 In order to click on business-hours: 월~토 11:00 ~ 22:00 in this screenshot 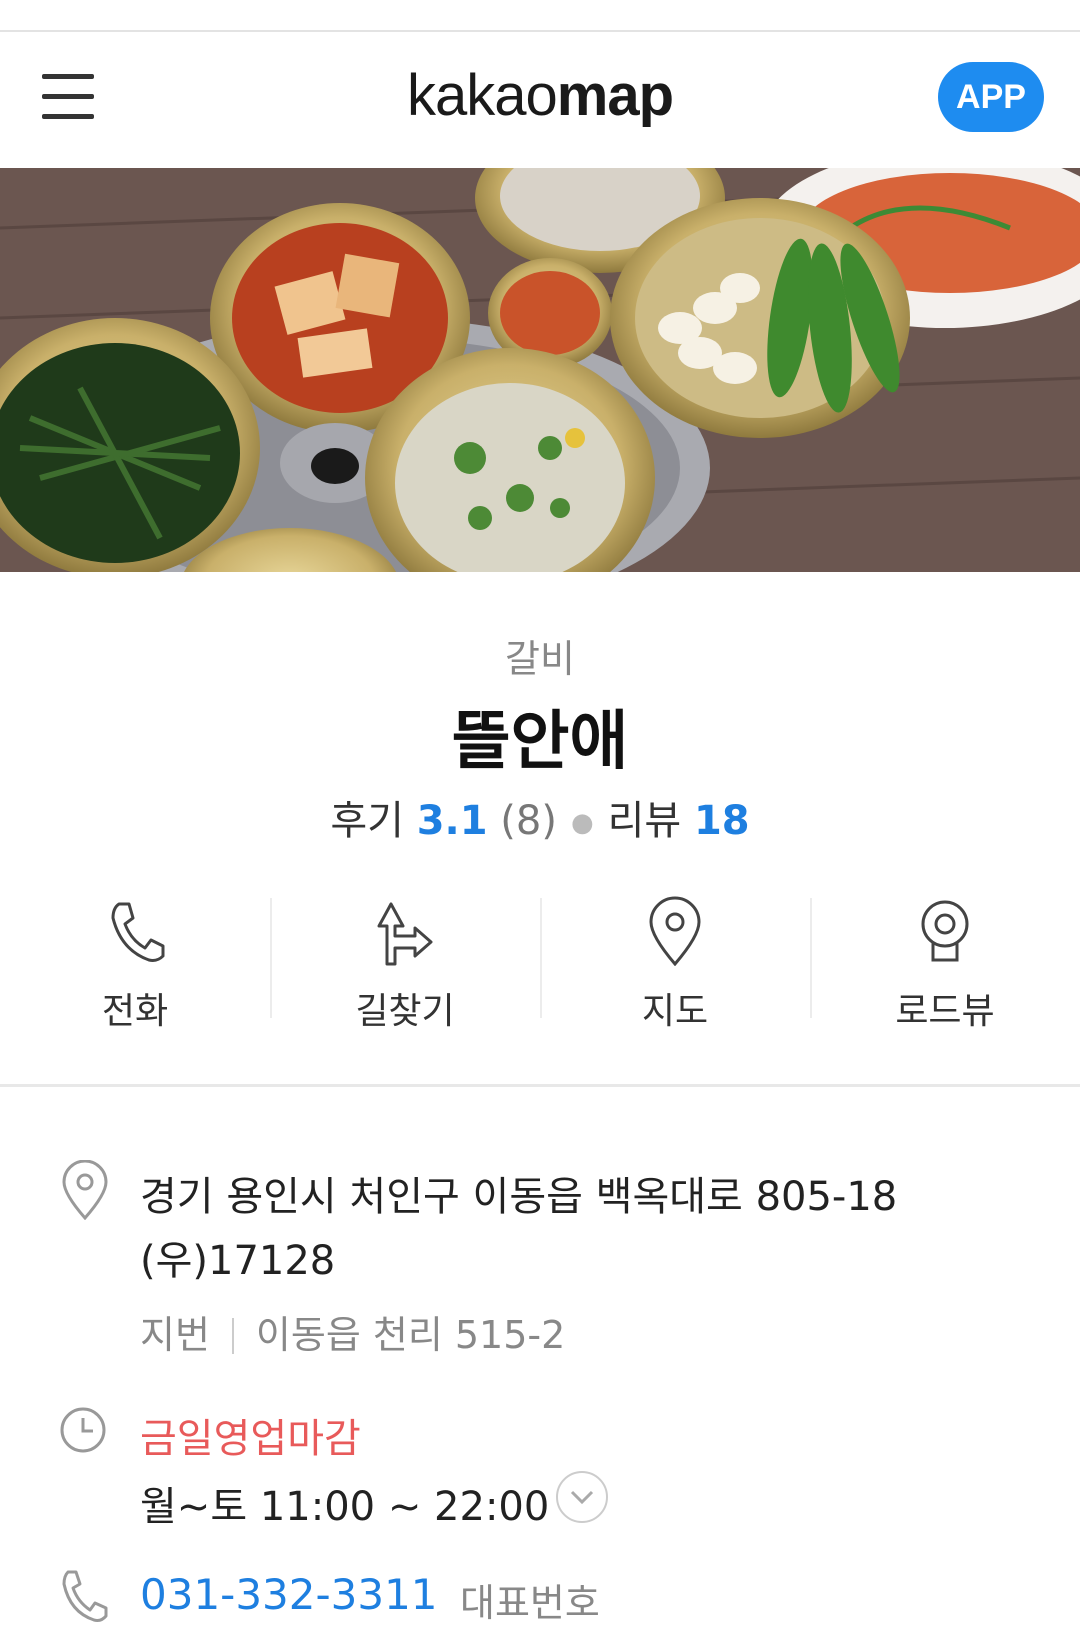, I will do `click(345, 1507)`.